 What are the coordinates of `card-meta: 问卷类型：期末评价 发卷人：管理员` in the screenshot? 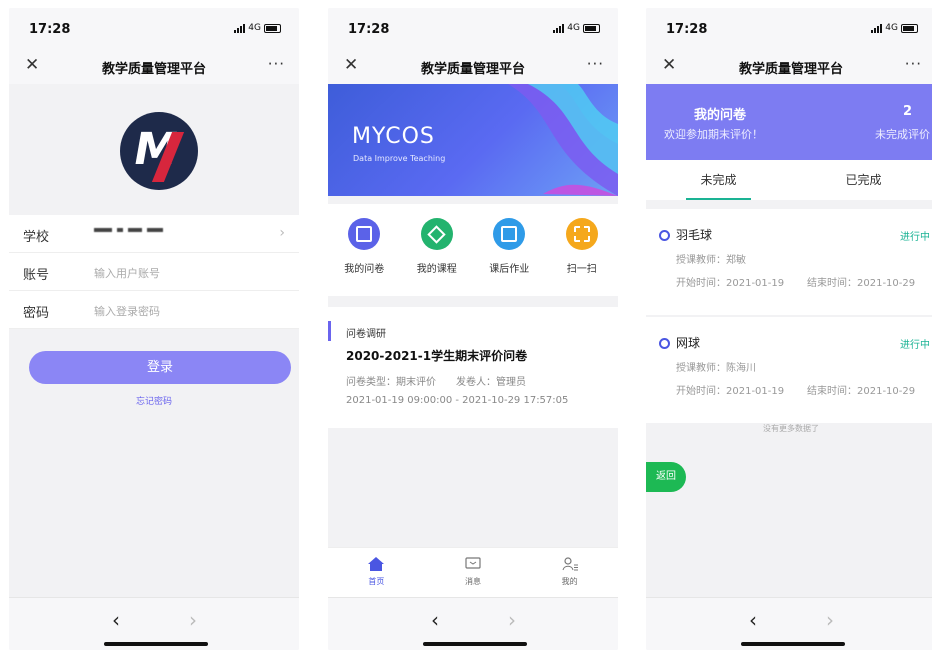 It's located at (436, 382).